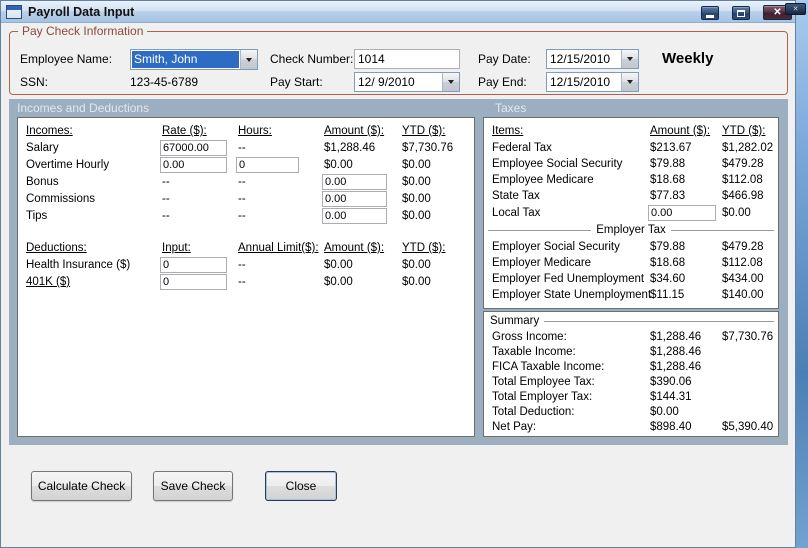 This screenshot has height=548, width=808. What do you see at coordinates (416, 265) in the screenshot?
I see `deduction-ytd: $0.00` at bounding box center [416, 265].